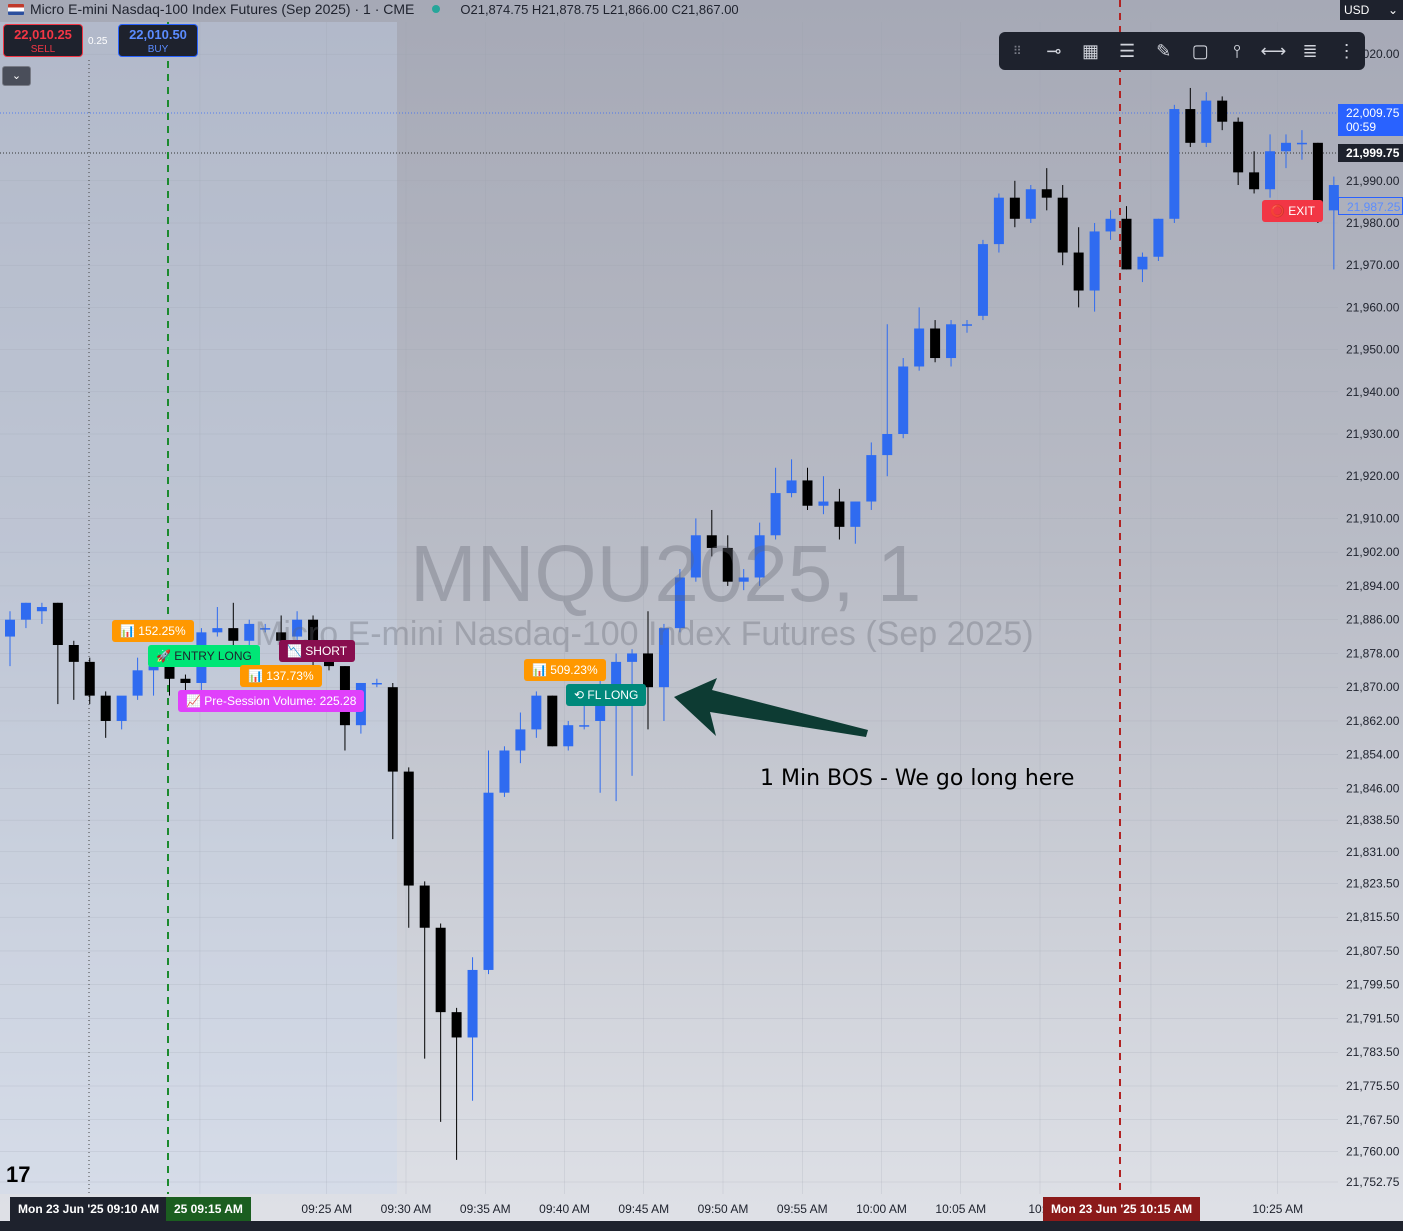 The image size is (1403, 1231). Describe the element at coordinates (1237, 51) in the screenshot. I see `vertical-line-icon: ⫯` at that location.